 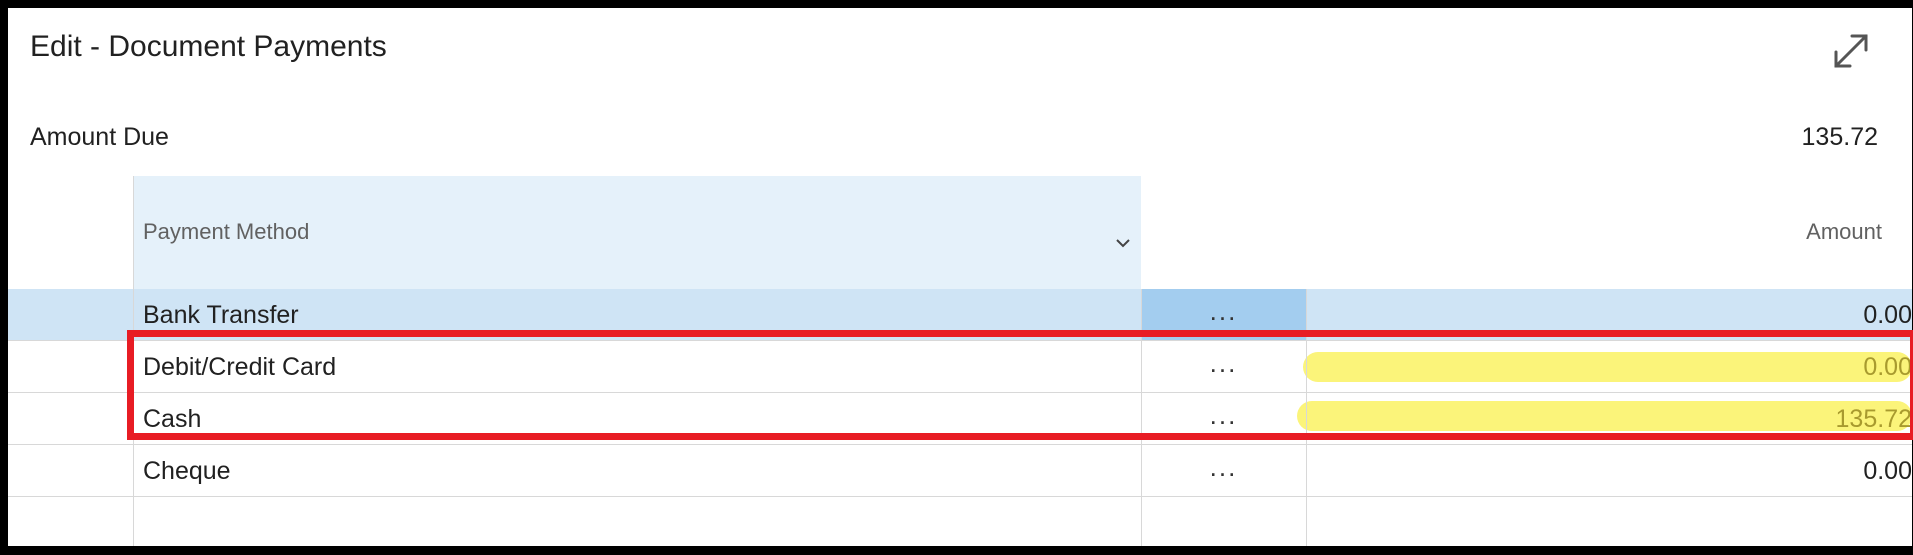 I want to click on payment-method-cell: Debit/Credit Card, so click(x=239, y=367).